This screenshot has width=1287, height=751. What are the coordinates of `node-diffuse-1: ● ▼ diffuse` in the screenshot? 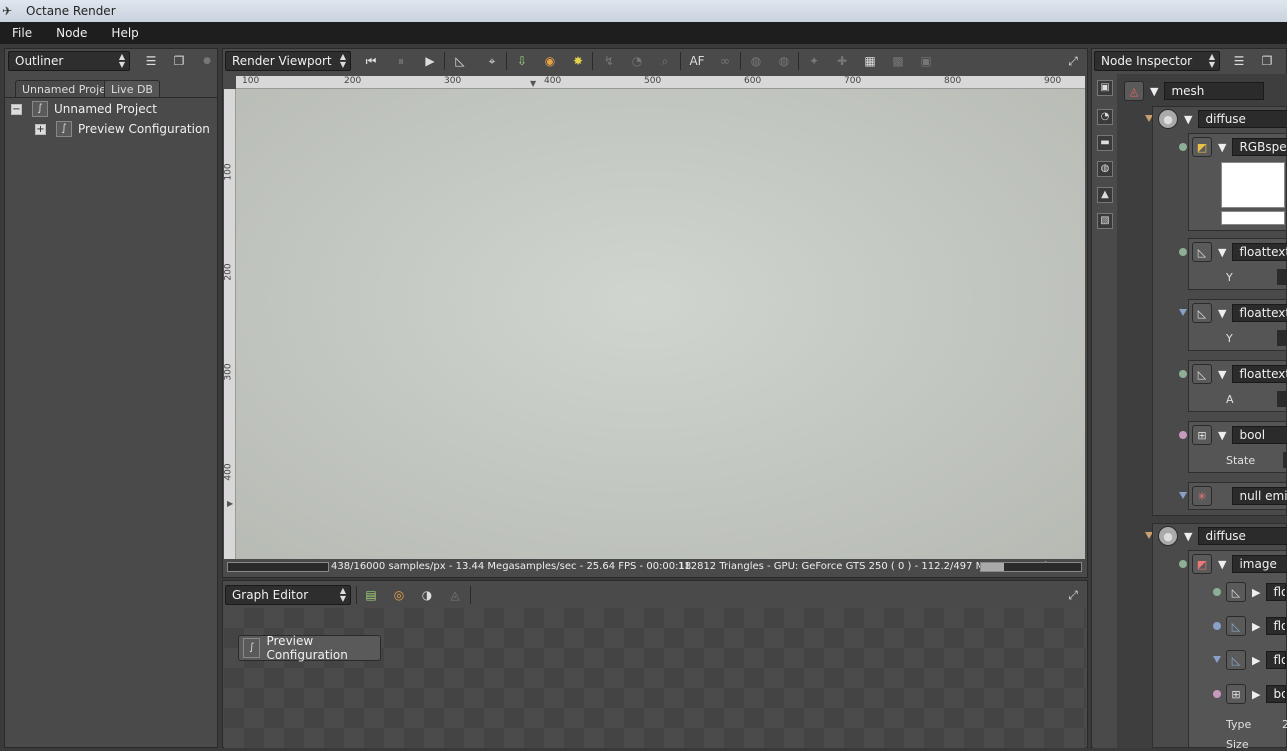 It's located at (1222, 119).